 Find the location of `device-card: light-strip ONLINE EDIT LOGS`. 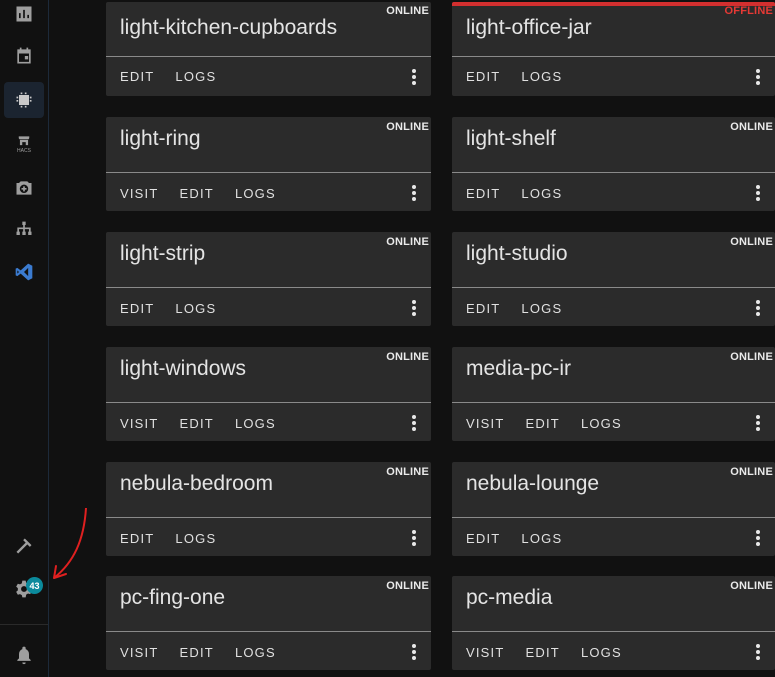

device-card: light-strip ONLINE EDIT LOGS is located at coordinates (268, 279).